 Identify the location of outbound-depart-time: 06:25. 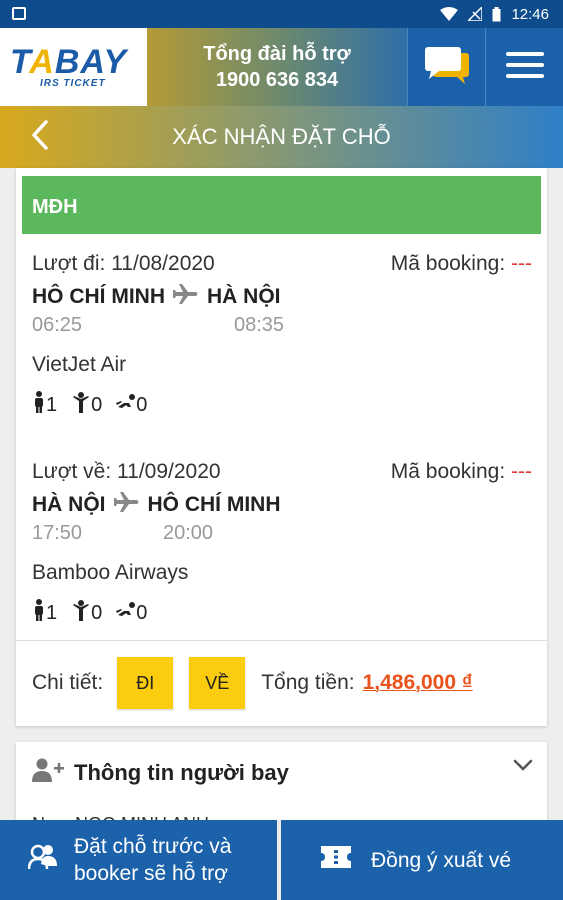
(57, 325).